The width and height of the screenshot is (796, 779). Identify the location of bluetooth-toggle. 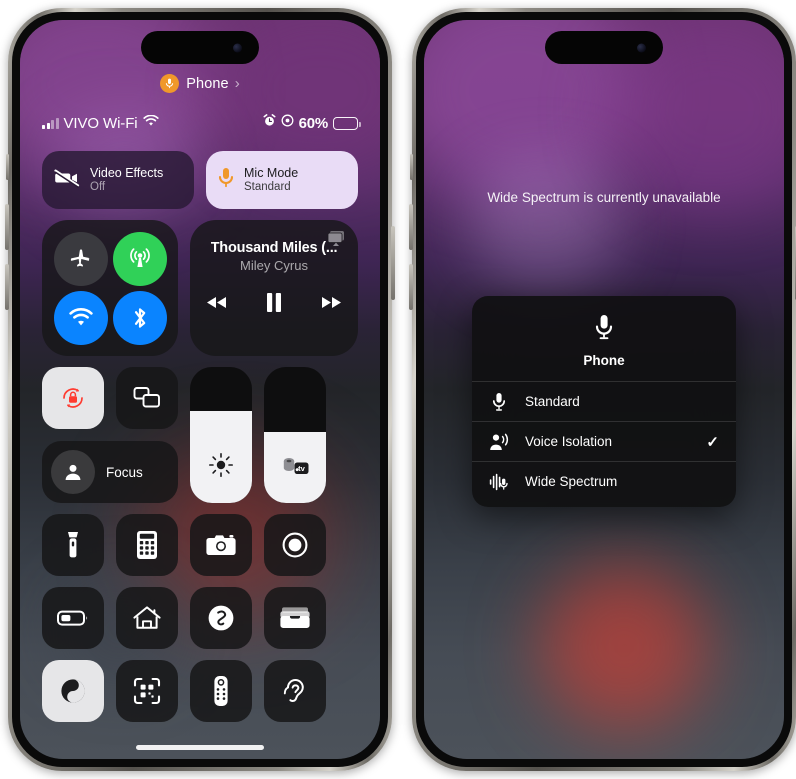
(139, 317).